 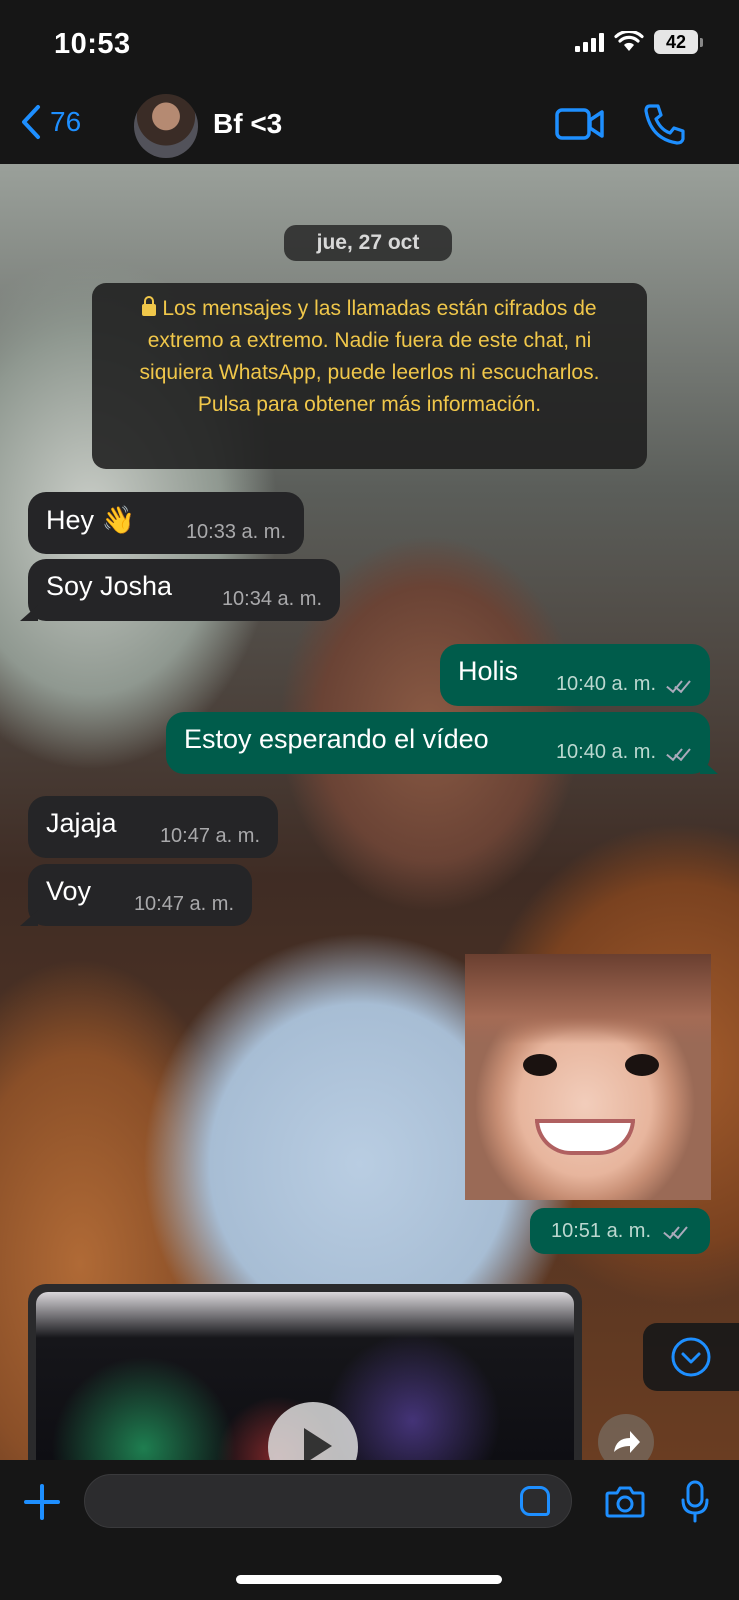 I want to click on status-time: 10:53, so click(x=92, y=44).